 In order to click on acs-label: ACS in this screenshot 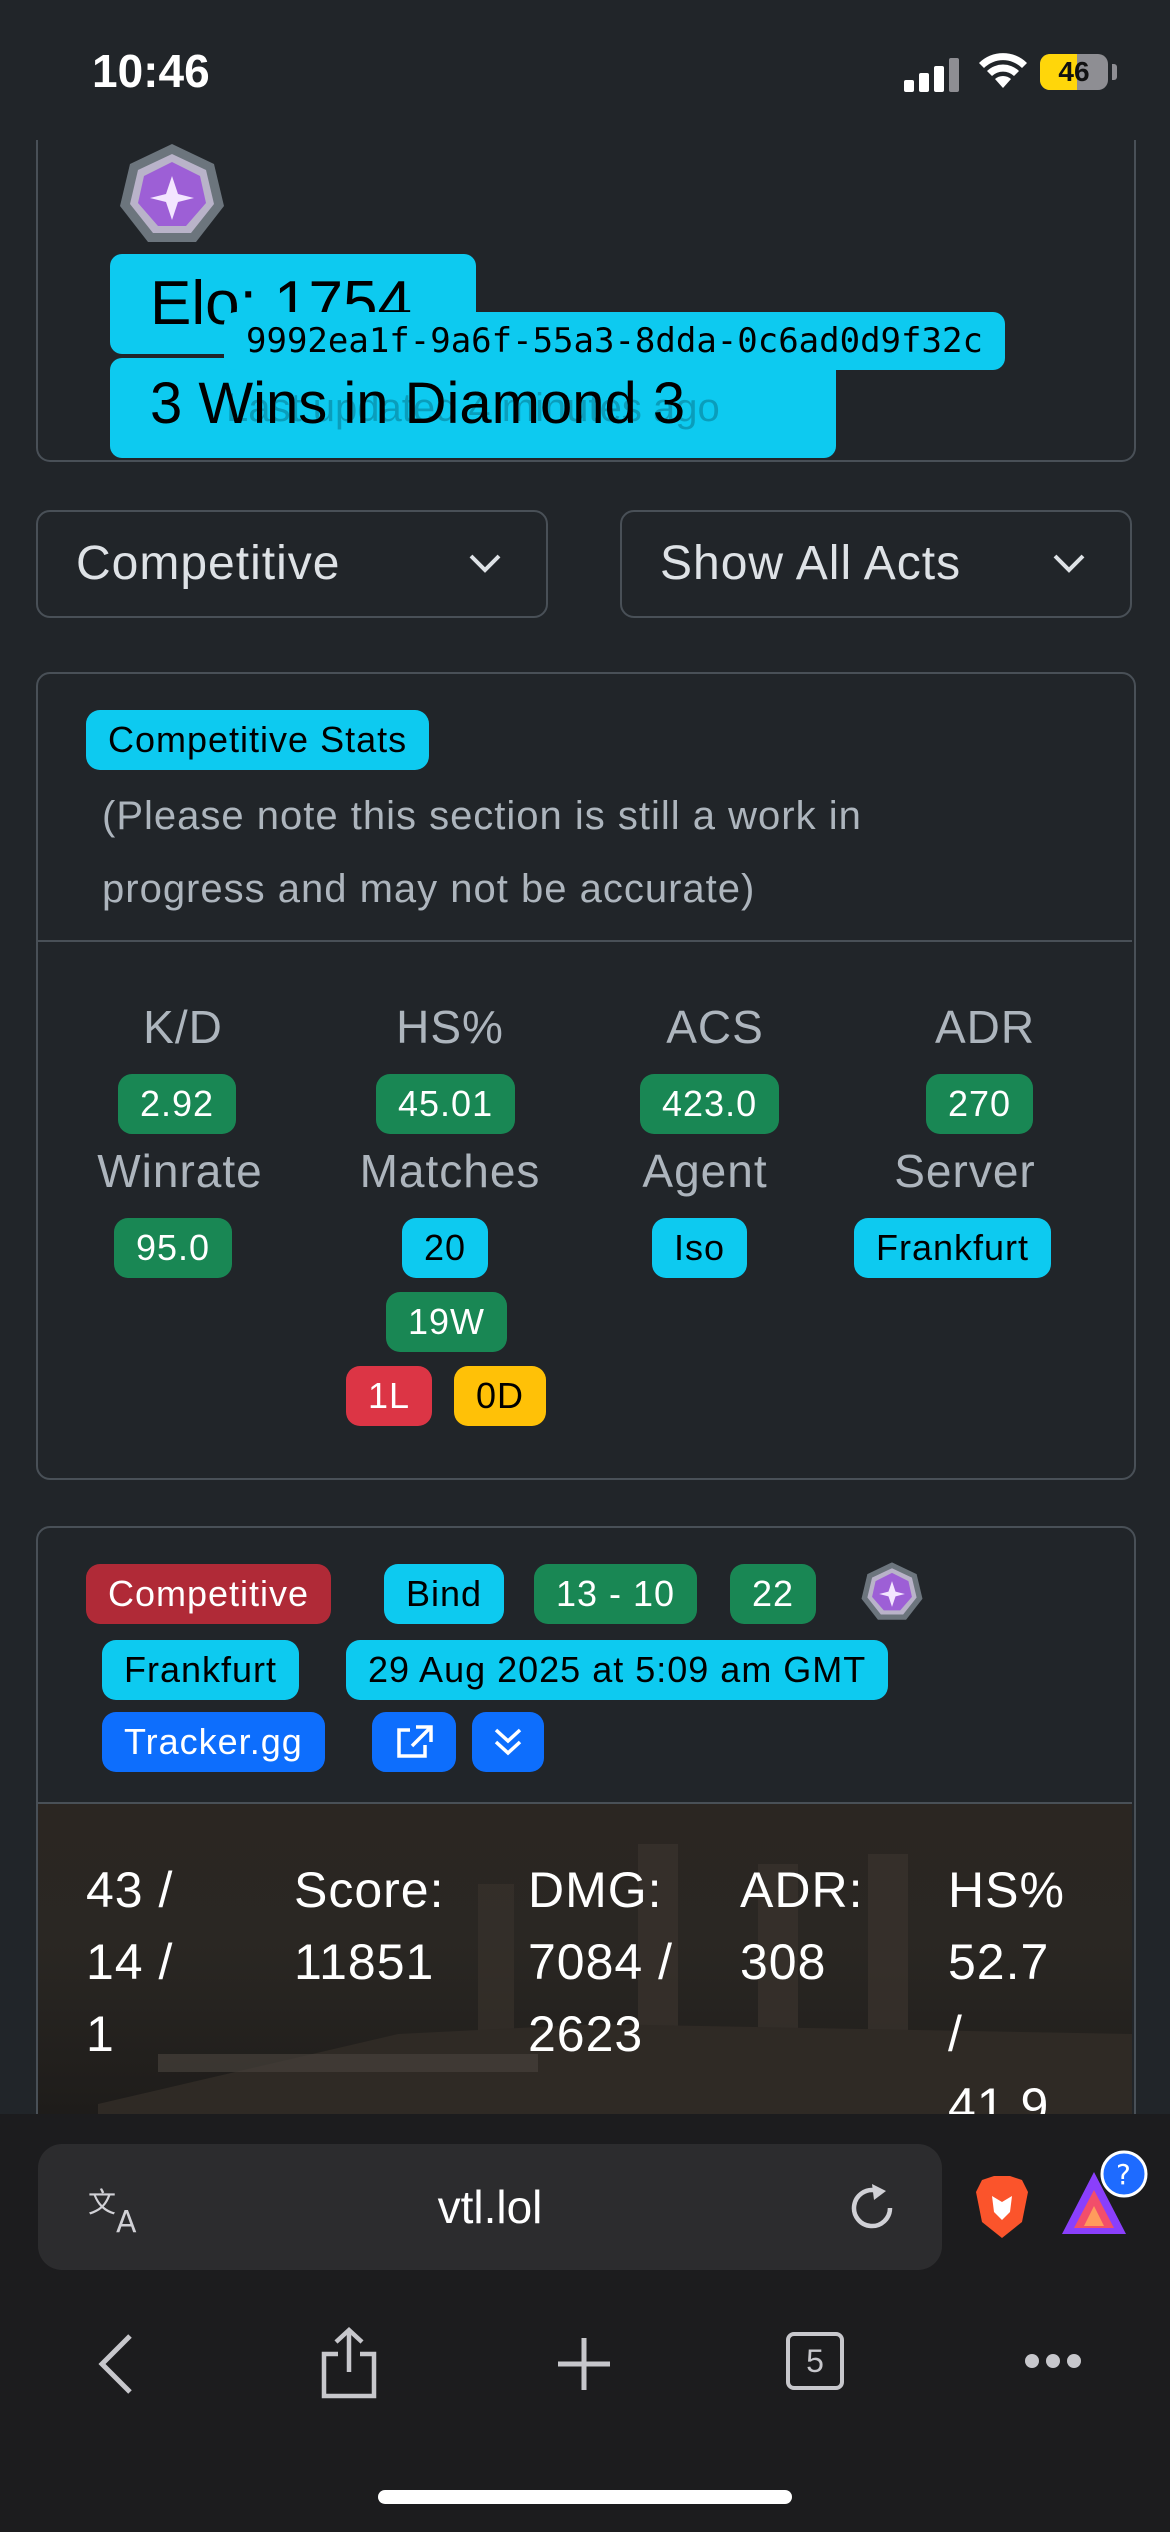, I will do `click(715, 1027)`.